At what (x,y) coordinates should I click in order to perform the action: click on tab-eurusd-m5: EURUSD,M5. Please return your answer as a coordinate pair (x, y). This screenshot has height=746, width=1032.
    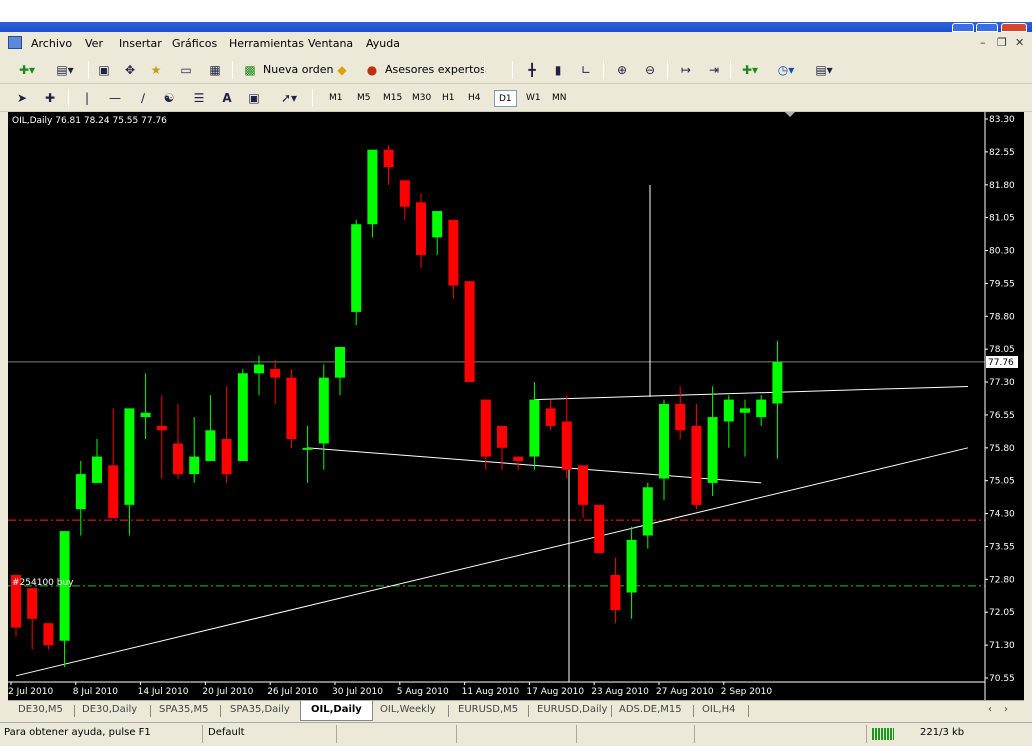
    Looking at the image, I should click on (488, 709).